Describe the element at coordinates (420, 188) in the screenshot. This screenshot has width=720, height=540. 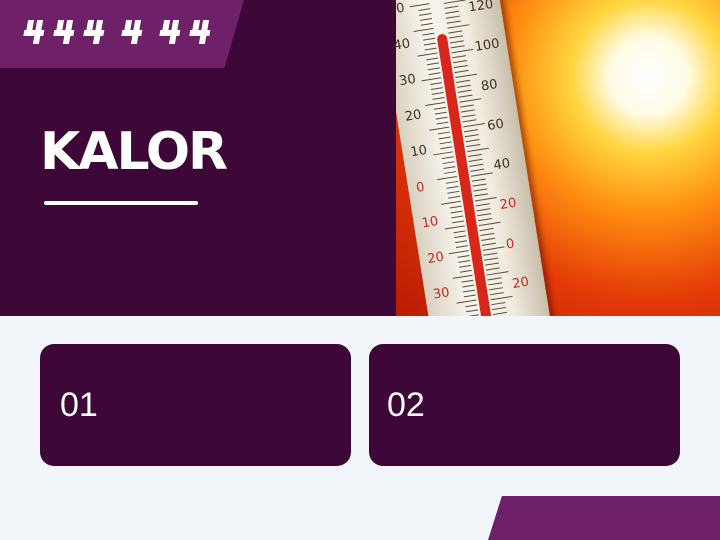
I see `scale-label-left: 0` at that location.